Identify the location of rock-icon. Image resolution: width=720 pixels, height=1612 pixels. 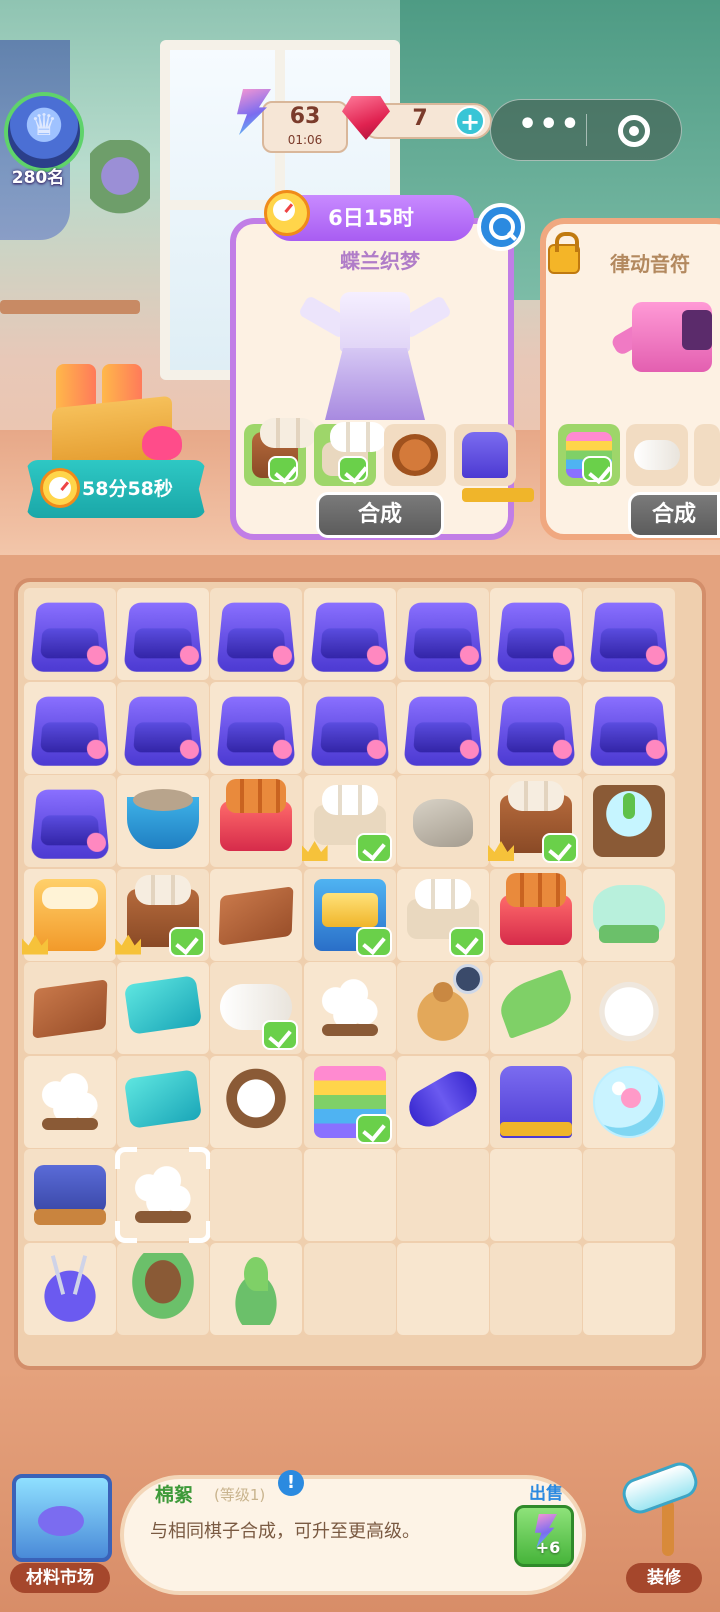
(442, 823).